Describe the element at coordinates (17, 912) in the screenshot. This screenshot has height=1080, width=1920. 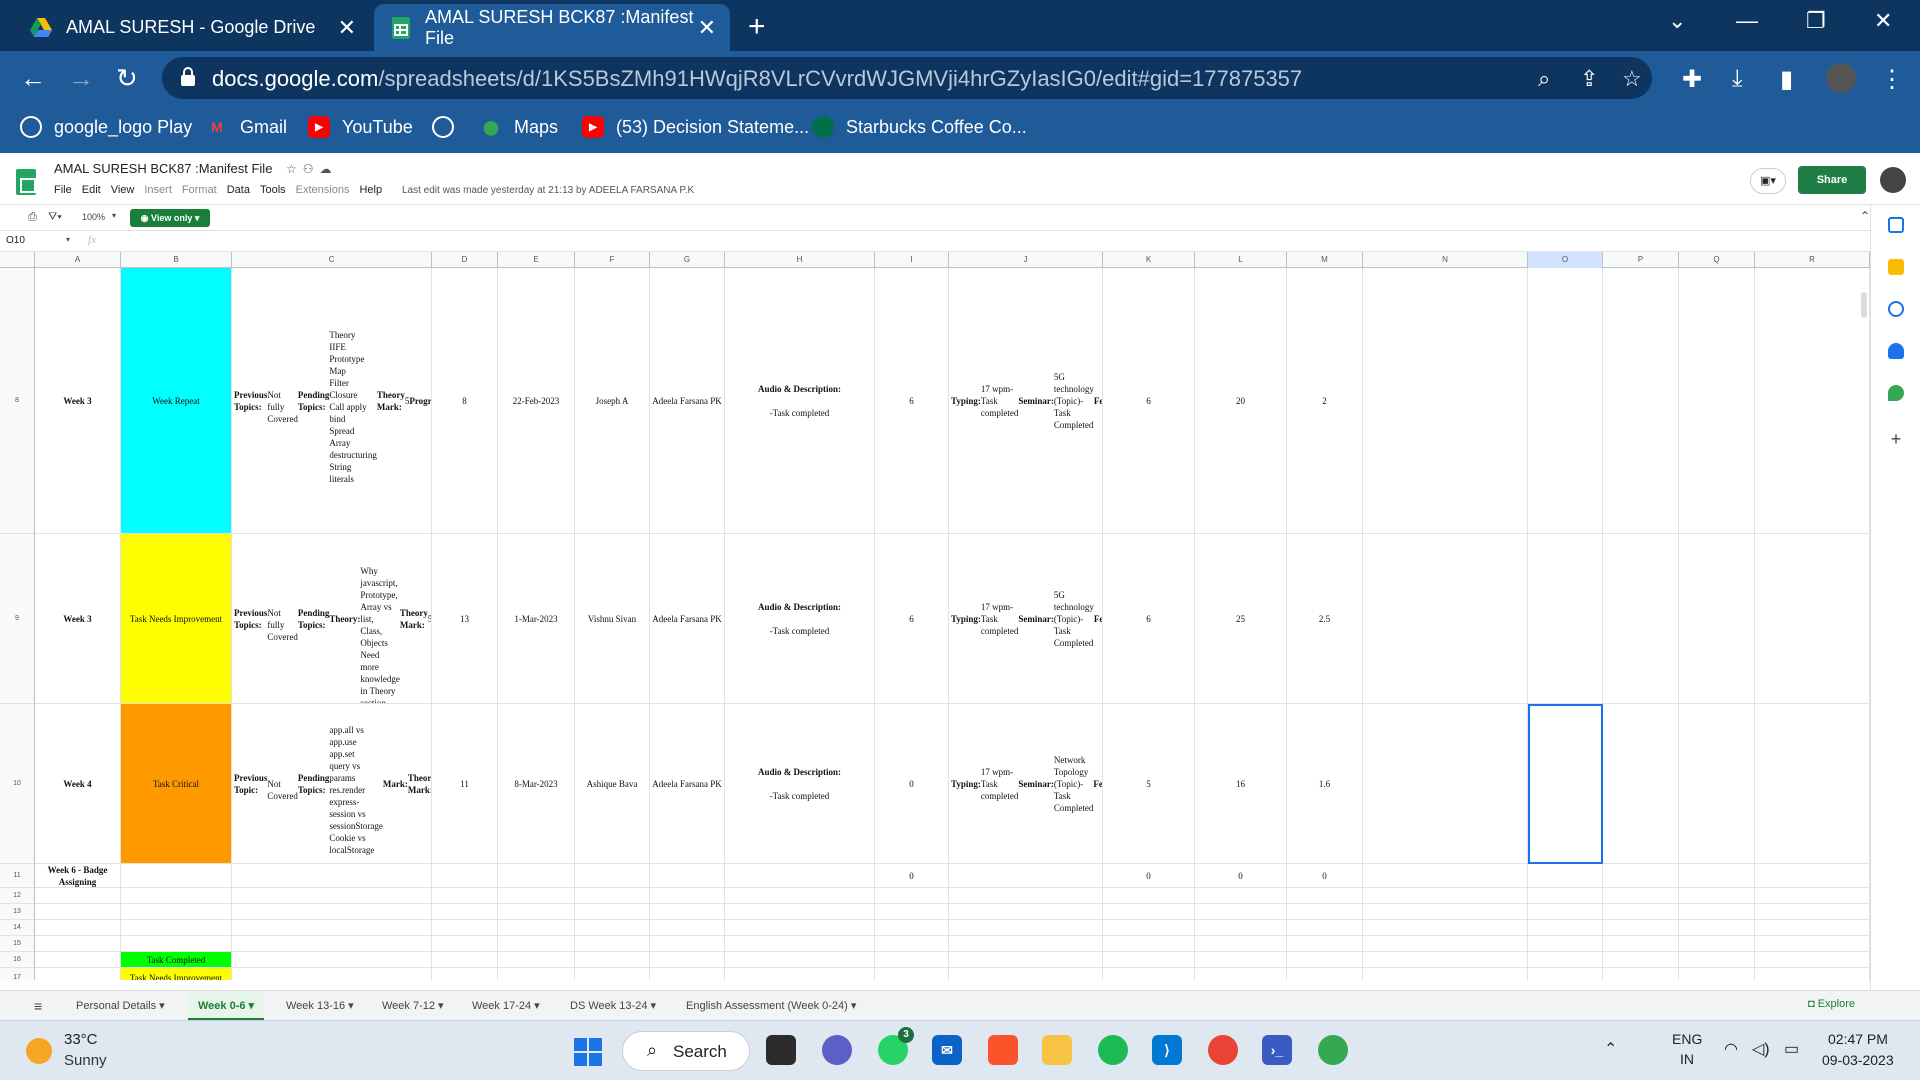
I see `row-header: 13` at that location.